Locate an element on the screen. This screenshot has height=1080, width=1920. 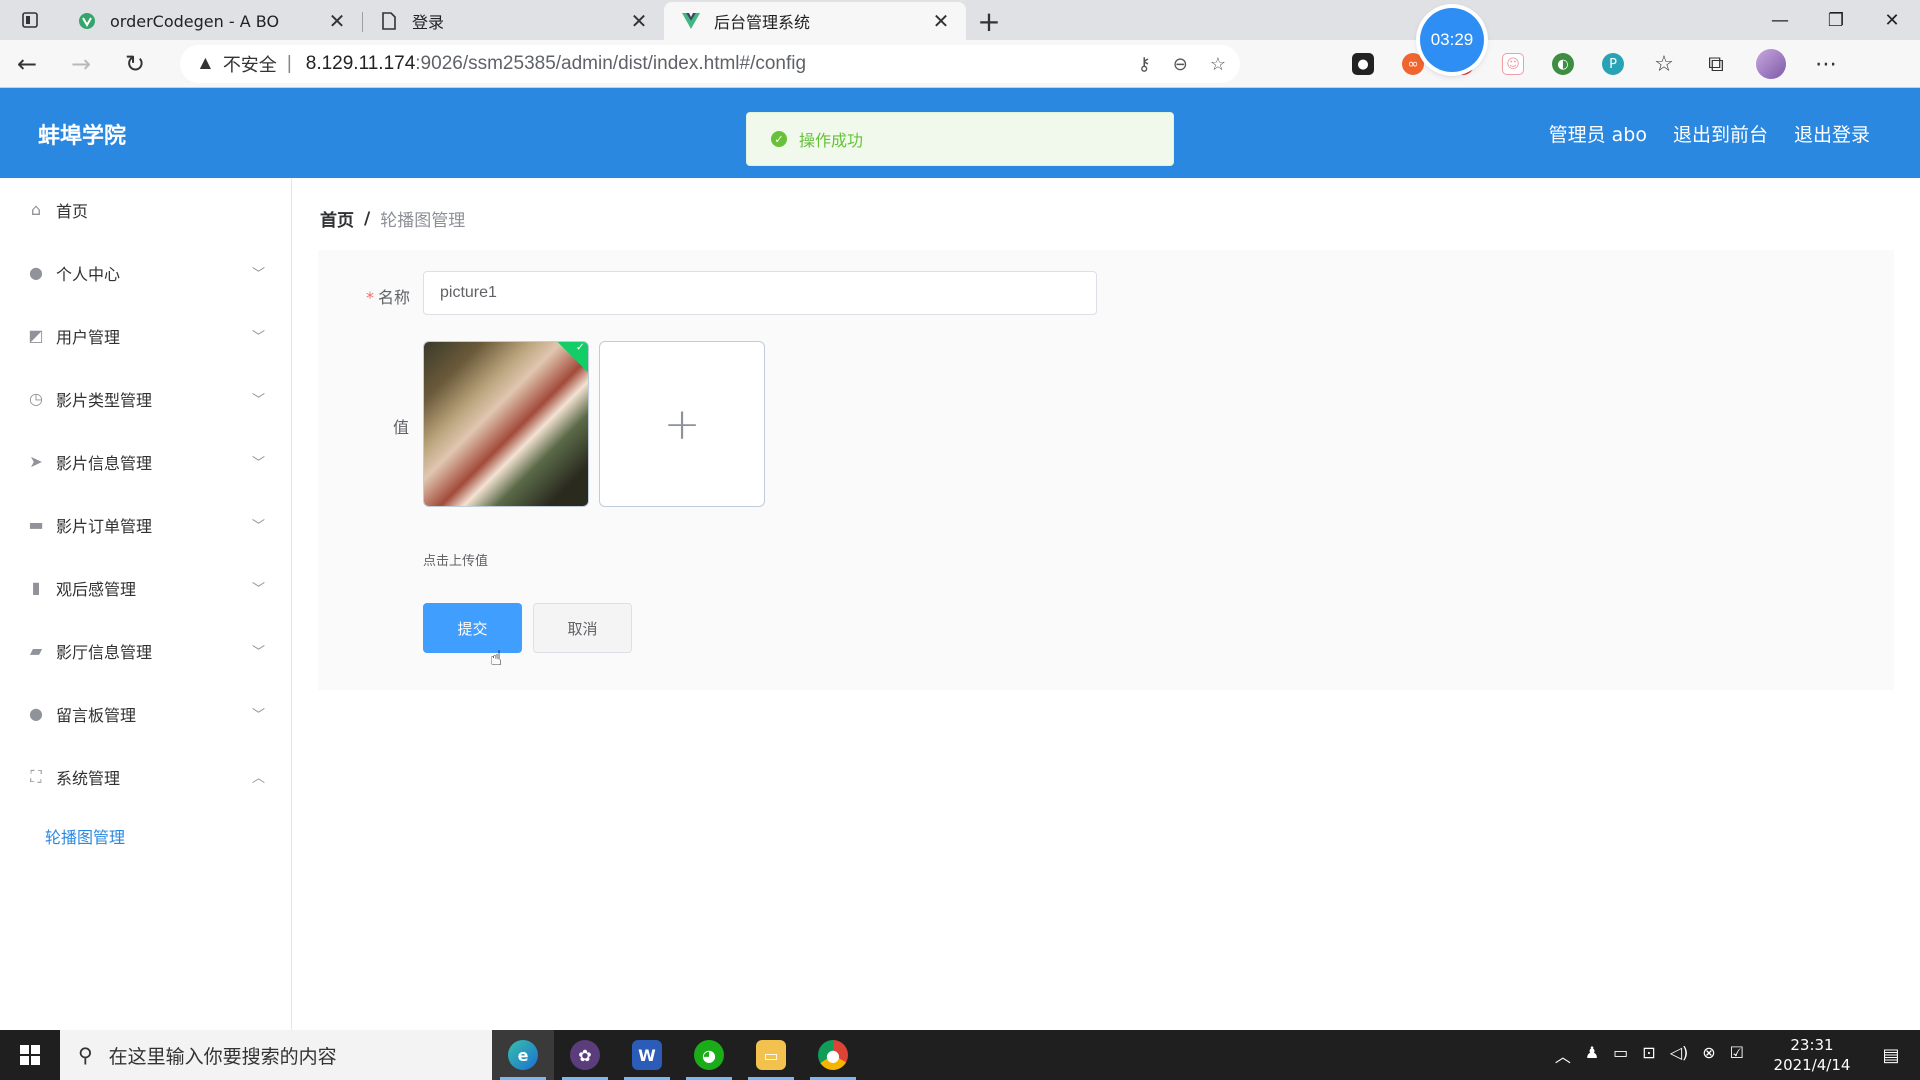
clock-time: 23:31 is located at coordinates (1812, 1045).